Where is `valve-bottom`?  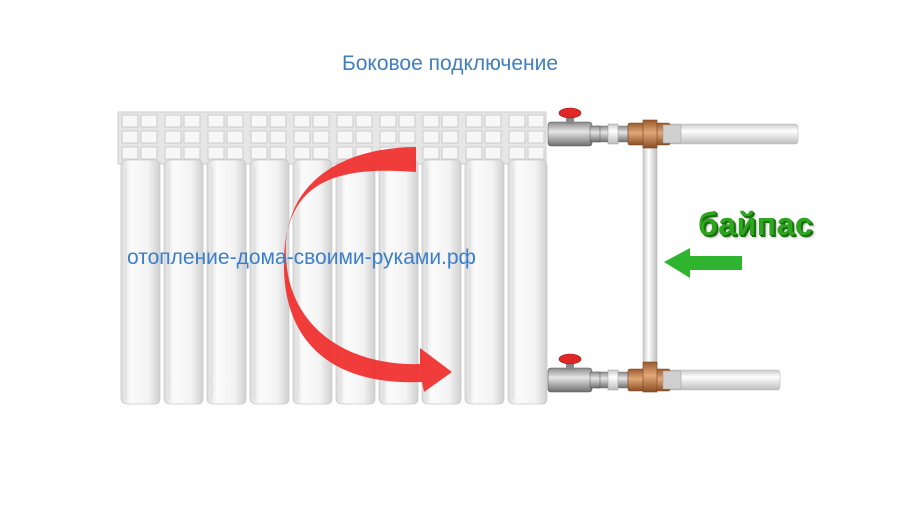
valve-bottom is located at coordinates (574, 373).